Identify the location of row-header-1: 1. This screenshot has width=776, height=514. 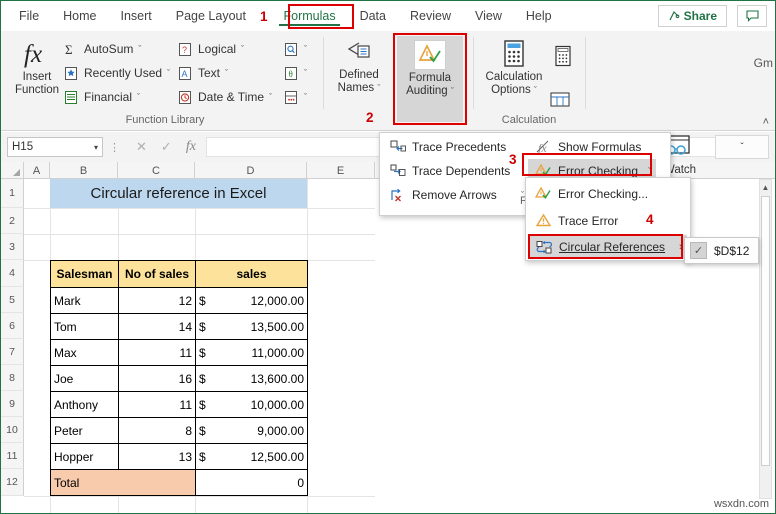
(12, 193).